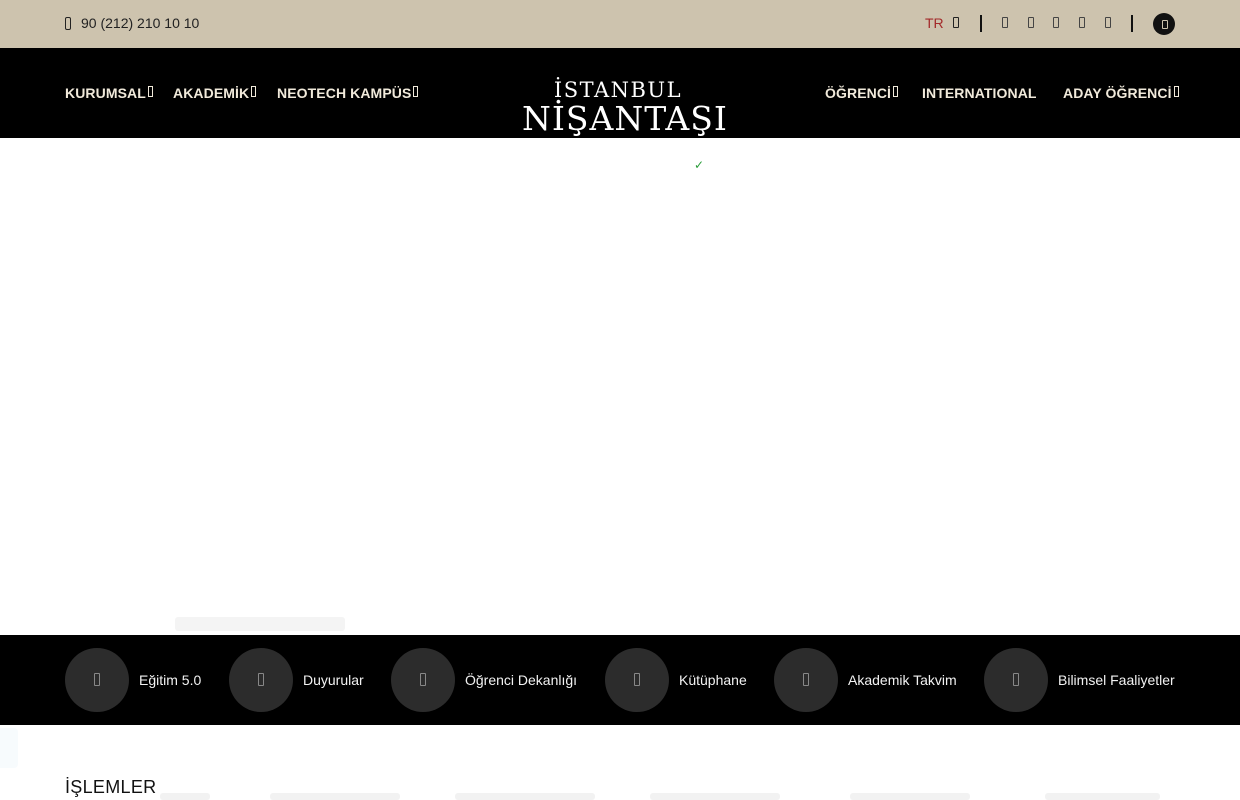 This screenshot has width=1240, height=800. I want to click on quick-link-bilimsel-faaliyetler: Bilimsel Faaliyetler, so click(1079, 680).